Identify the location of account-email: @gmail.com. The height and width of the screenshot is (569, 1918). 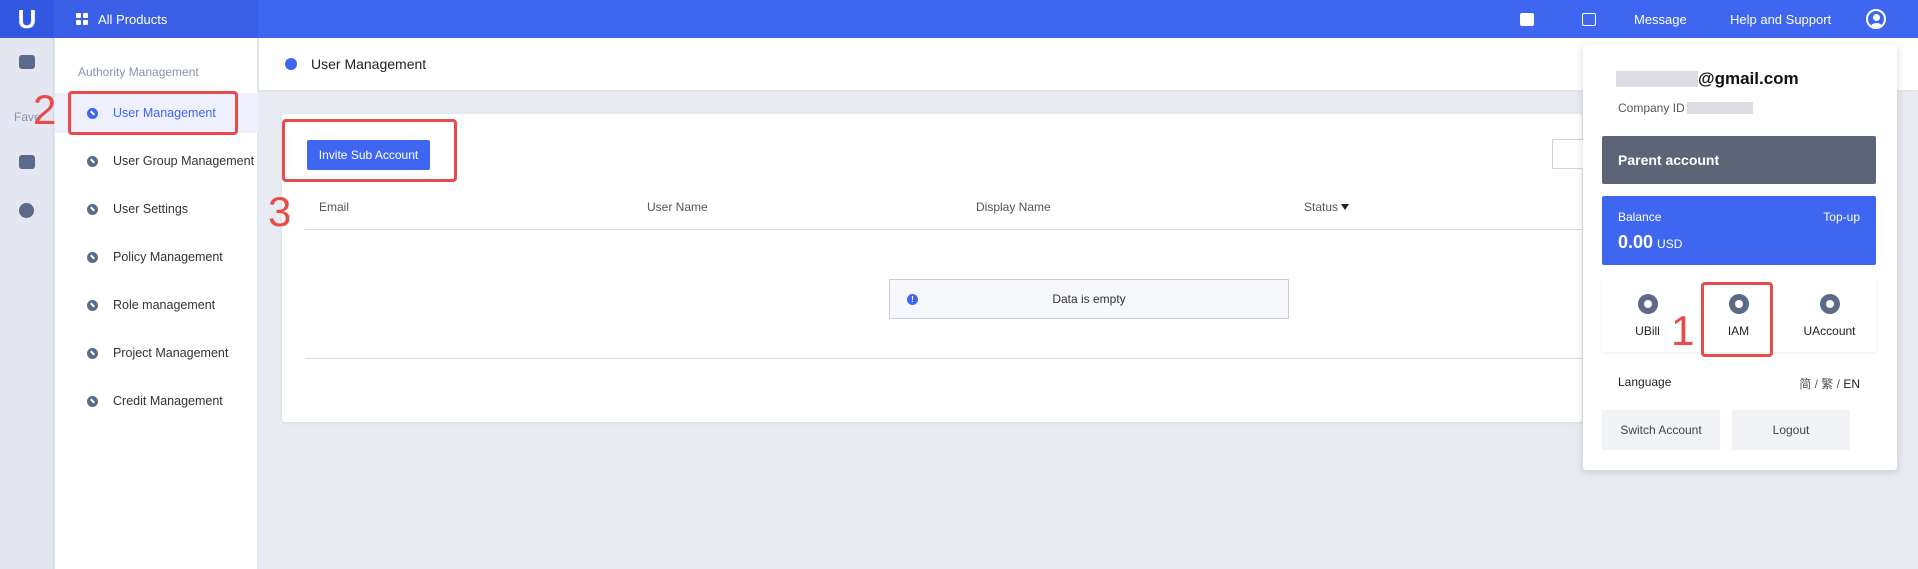
(1707, 79).